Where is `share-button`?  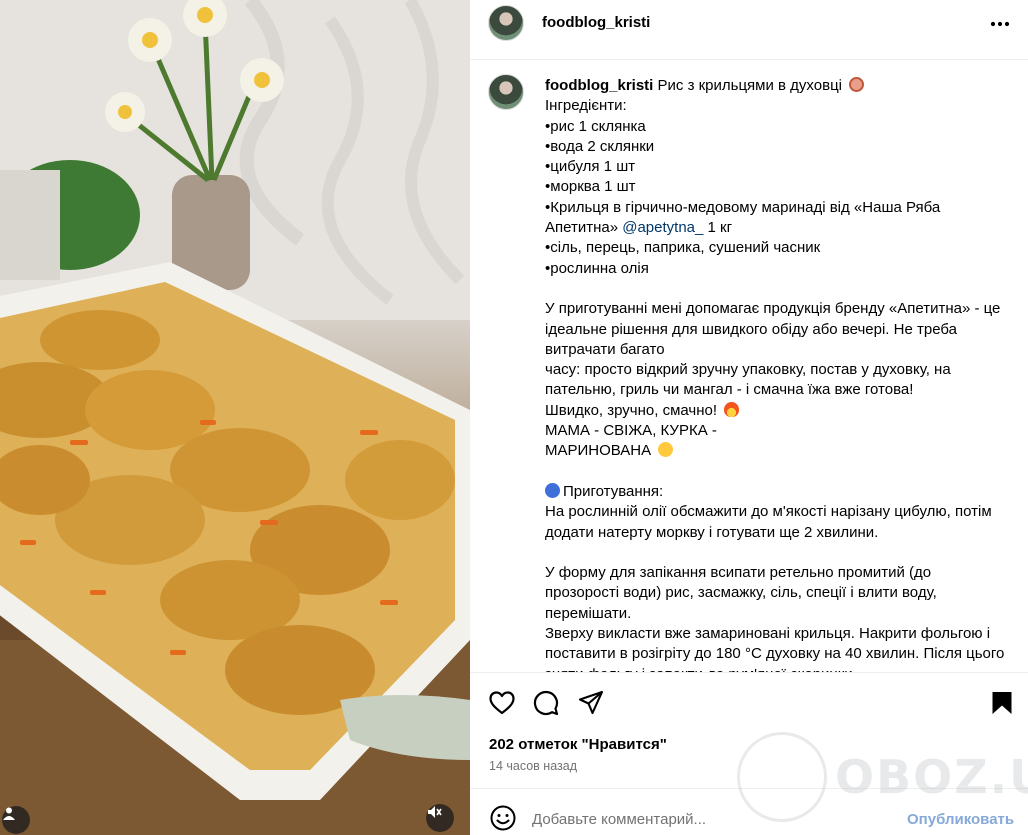
share-button is located at coordinates (591, 703).